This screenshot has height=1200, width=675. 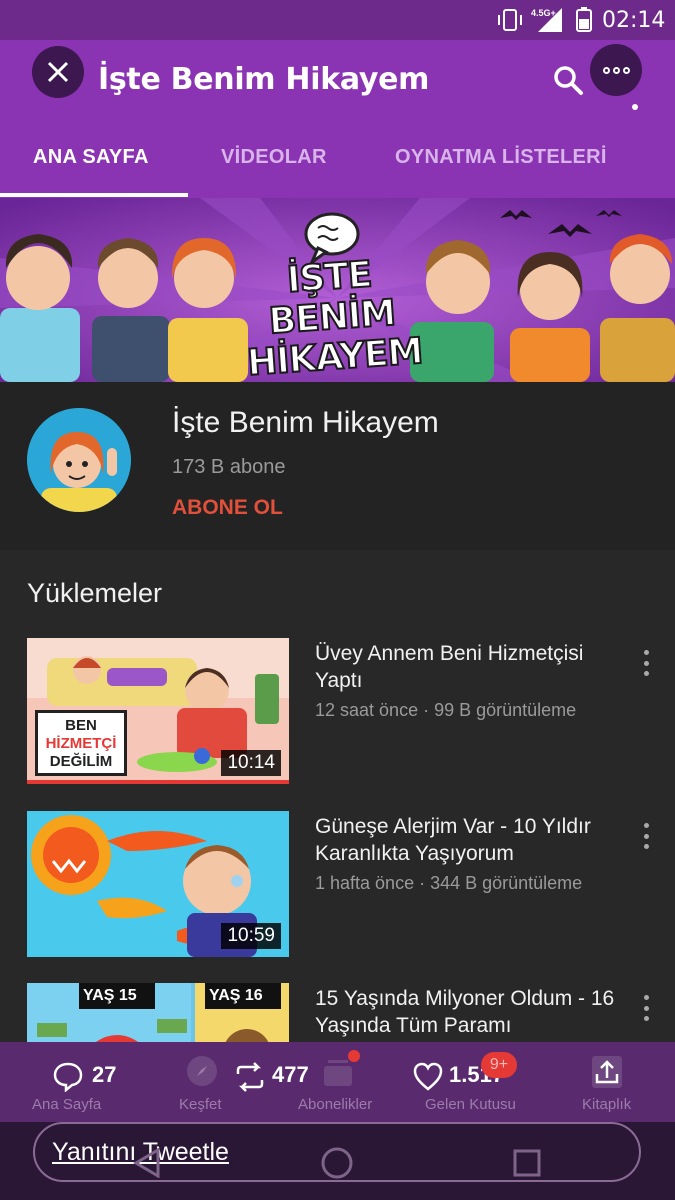 I want to click on nav-label-explore: Keşfet, so click(x=200, y=1104).